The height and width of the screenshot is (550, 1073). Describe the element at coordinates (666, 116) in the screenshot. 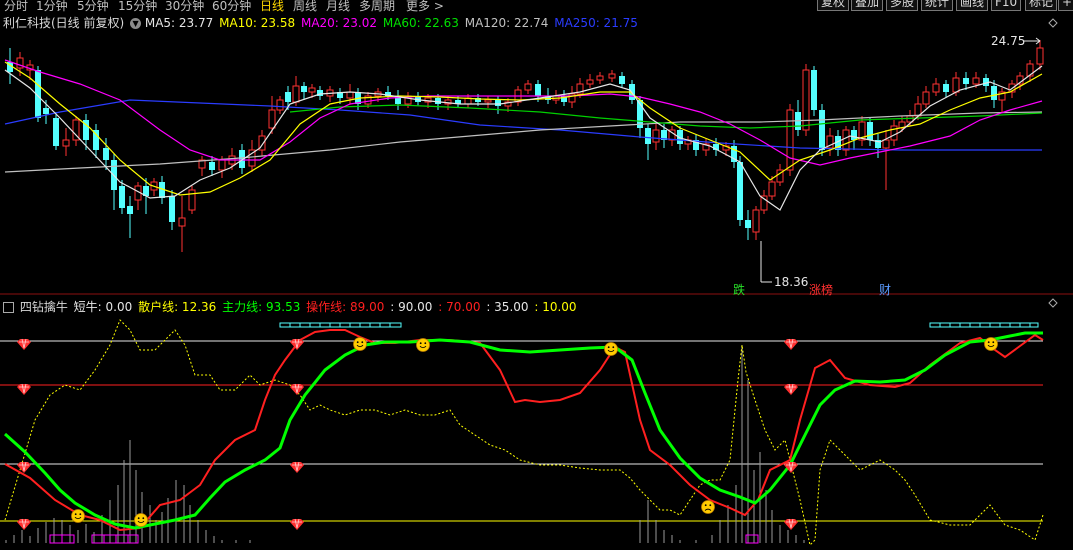

I see `ma60-line` at that location.